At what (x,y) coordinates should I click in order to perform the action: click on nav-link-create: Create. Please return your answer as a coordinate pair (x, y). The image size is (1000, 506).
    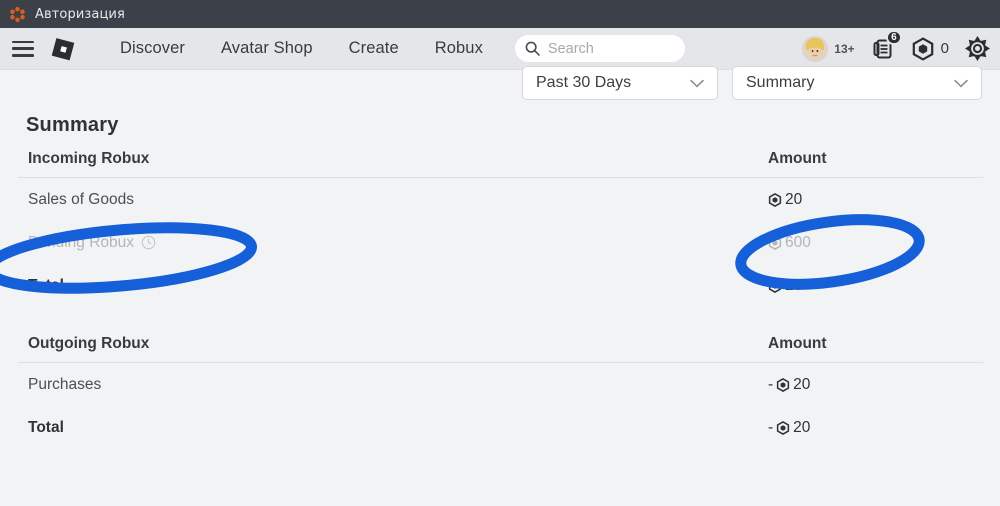
    Looking at the image, I should click on (374, 48).